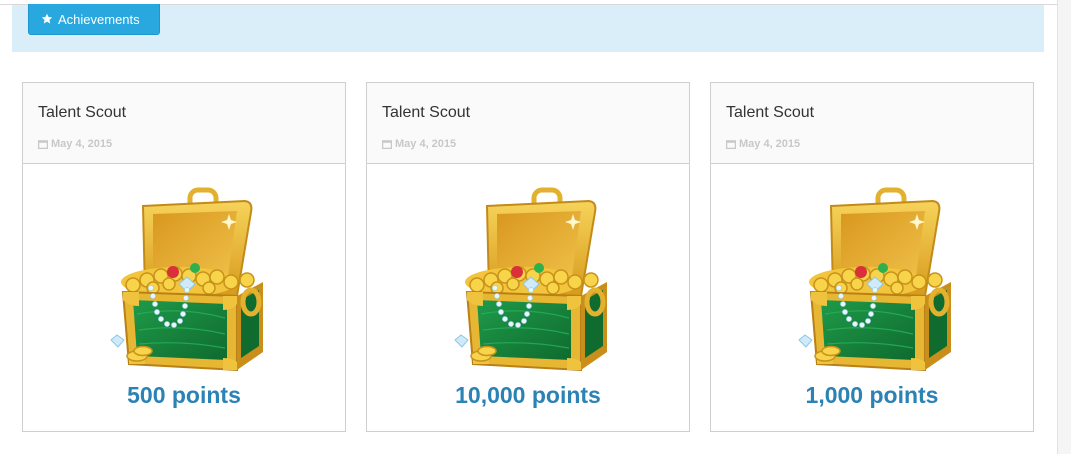 The image size is (1071, 454). Describe the element at coordinates (1064, 227) in the screenshot. I see `page-scrollbar` at that location.